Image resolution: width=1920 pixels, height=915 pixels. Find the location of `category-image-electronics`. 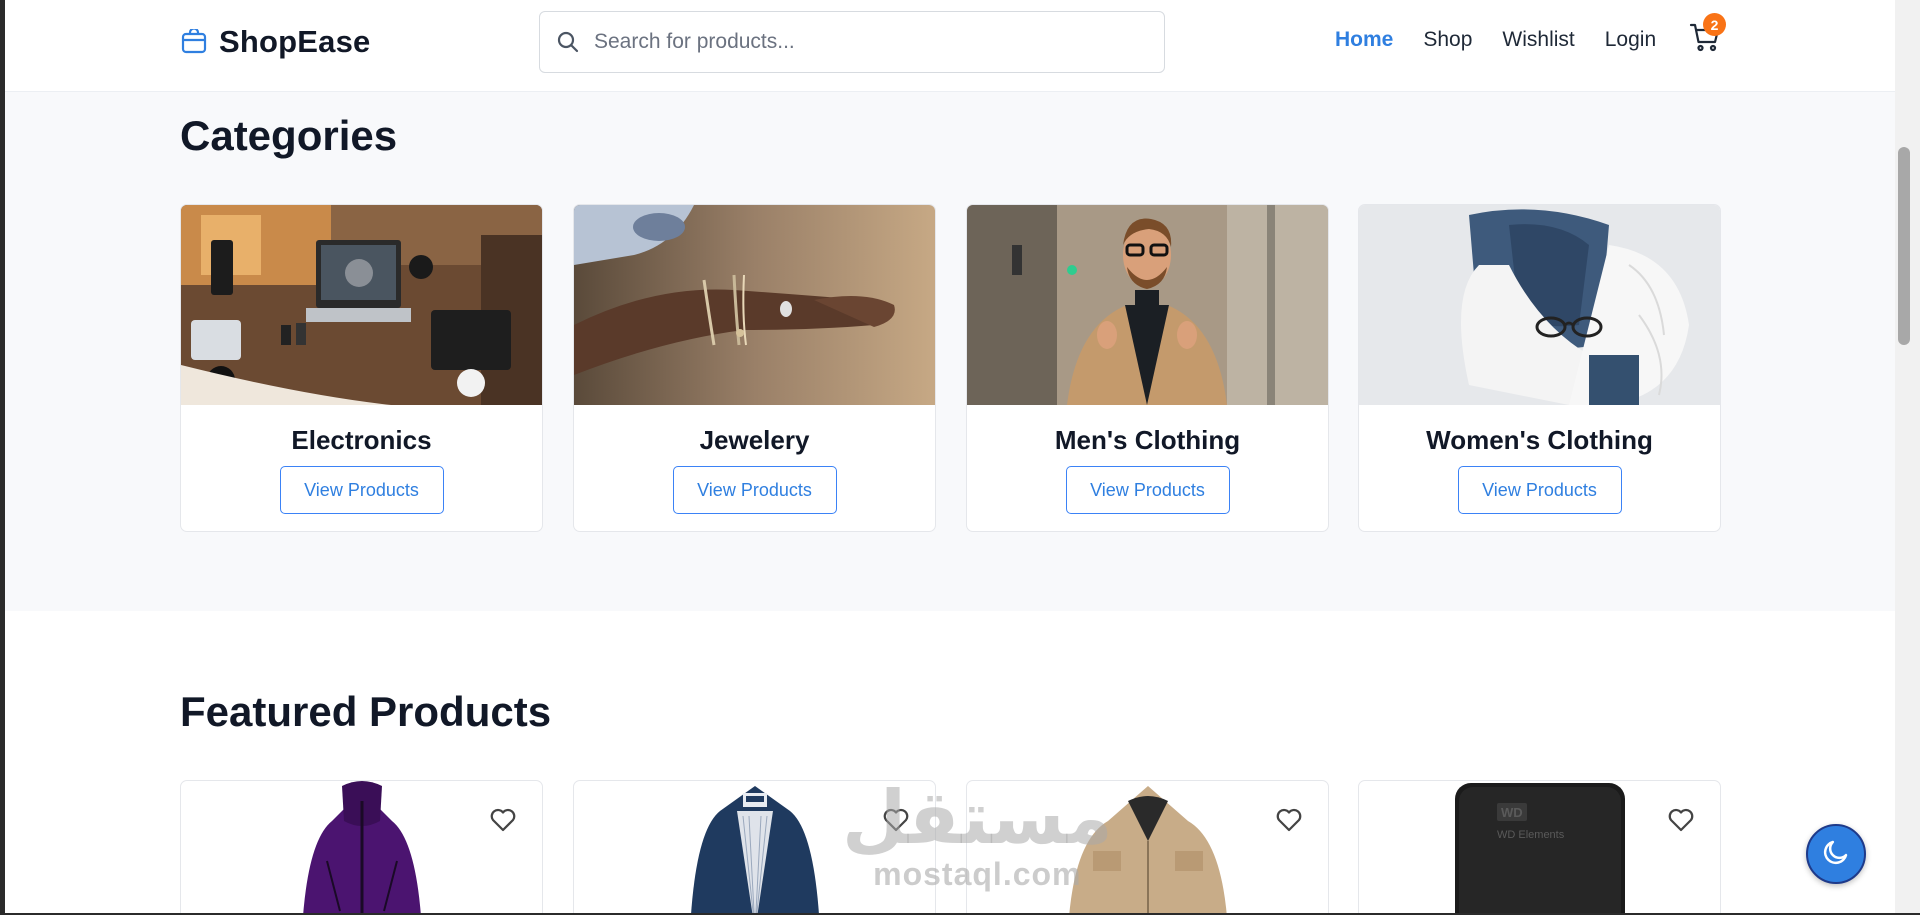

category-image-electronics is located at coordinates (361, 305).